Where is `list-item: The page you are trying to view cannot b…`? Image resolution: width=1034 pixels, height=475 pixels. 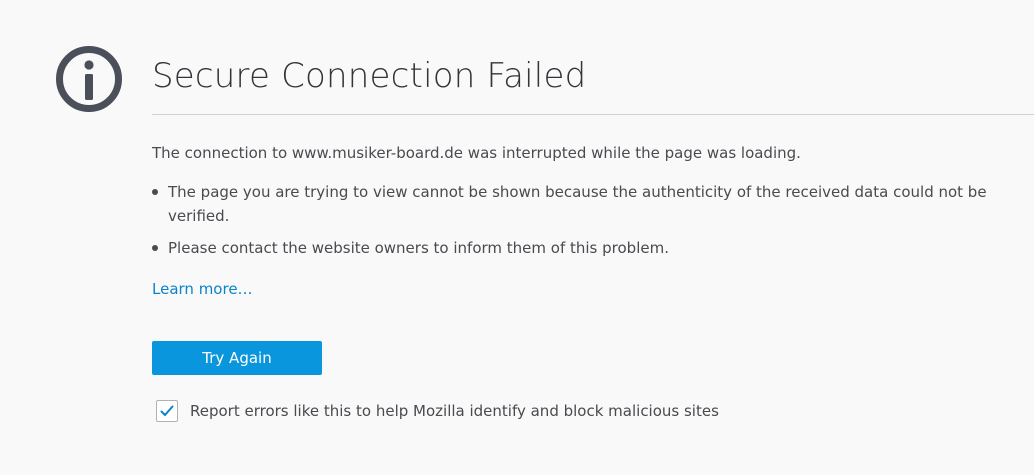 list-item: The page you are trying to view cannot b… is located at coordinates (582, 204).